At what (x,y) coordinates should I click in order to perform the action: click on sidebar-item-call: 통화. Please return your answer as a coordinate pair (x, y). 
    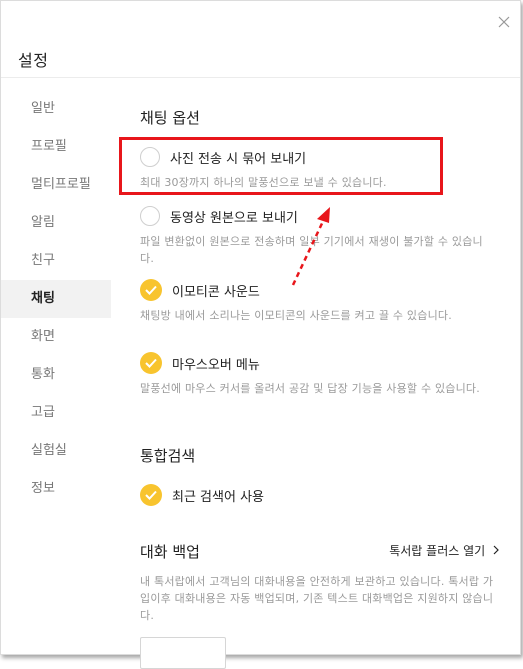
    Looking at the image, I should click on (56, 375).